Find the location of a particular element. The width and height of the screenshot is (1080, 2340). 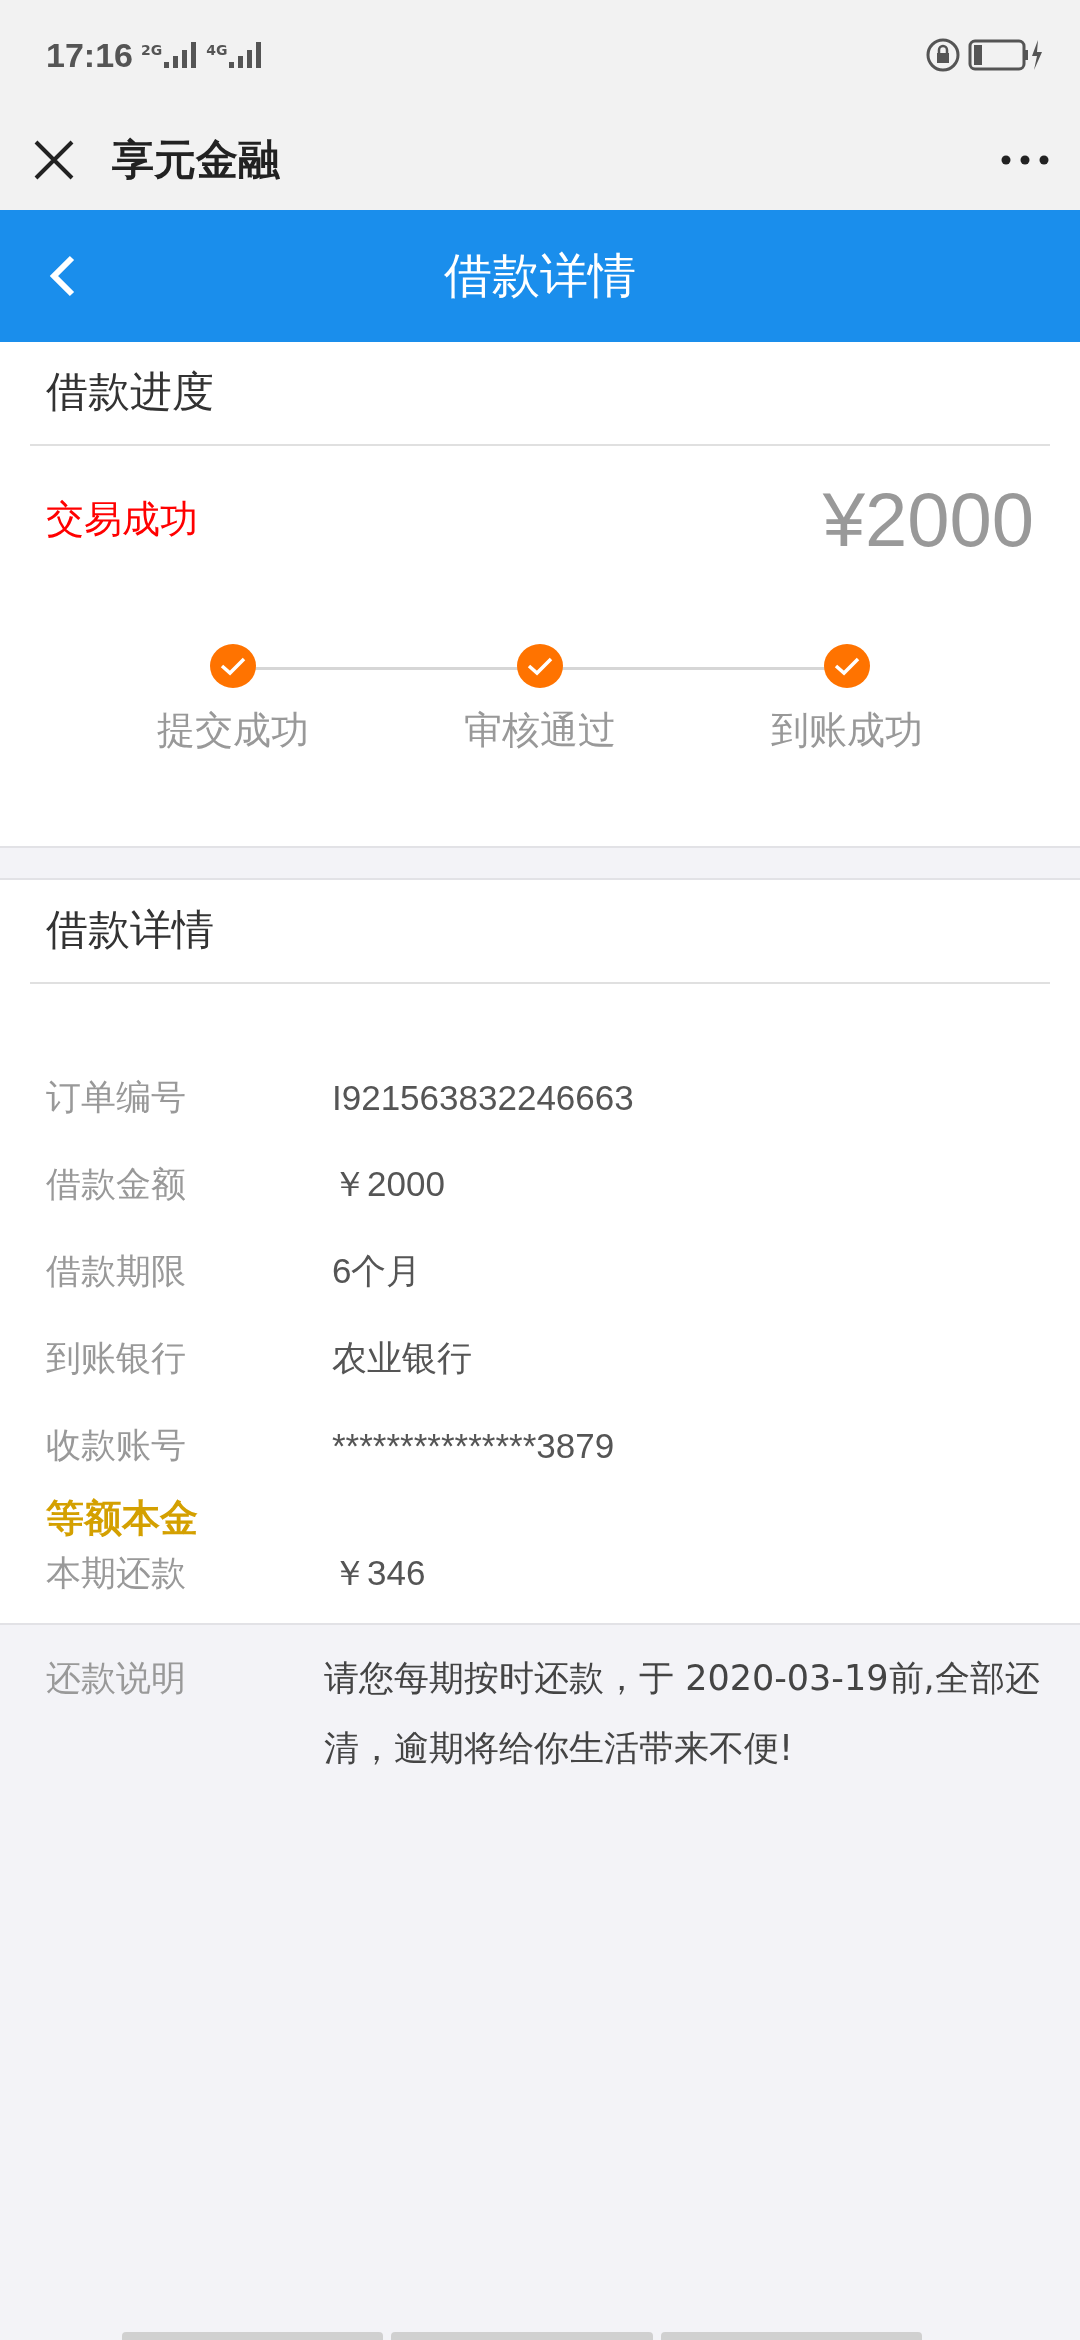

app-title: 享元金融 is located at coordinates (196, 160).